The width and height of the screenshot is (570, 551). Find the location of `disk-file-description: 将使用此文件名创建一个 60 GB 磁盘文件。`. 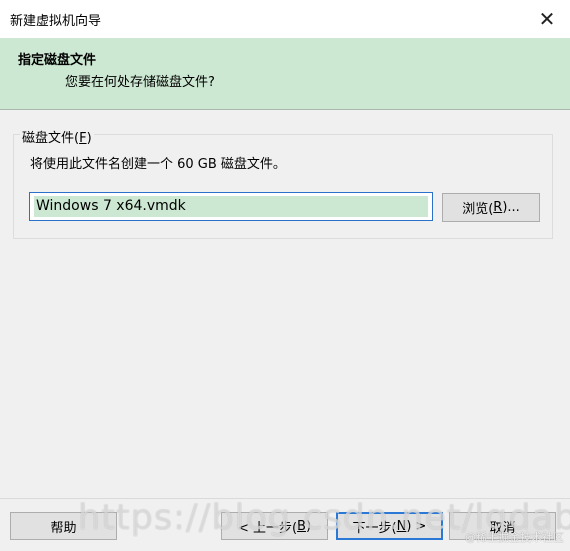

disk-file-description: 将使用此文件名创建一个 60 GB 磁盘文件。 is located at coordinates (158, 164).